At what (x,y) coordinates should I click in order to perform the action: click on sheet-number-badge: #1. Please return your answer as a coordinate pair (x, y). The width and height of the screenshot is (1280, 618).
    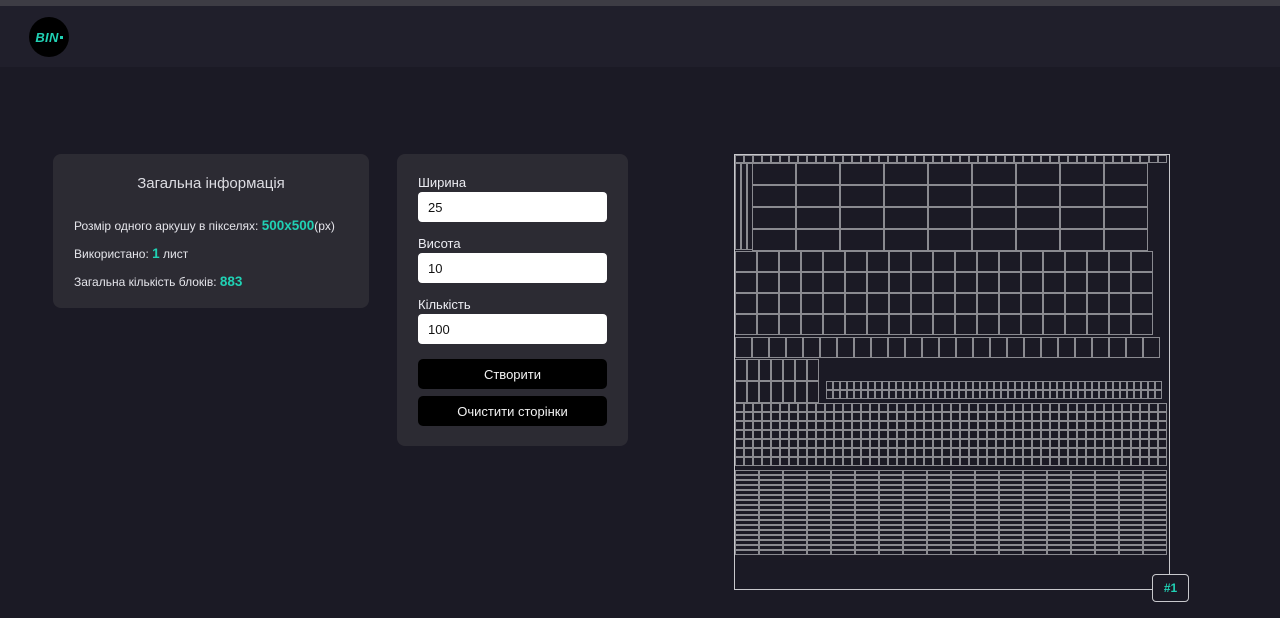
    Looking at the image, I should click on (1170, 588).